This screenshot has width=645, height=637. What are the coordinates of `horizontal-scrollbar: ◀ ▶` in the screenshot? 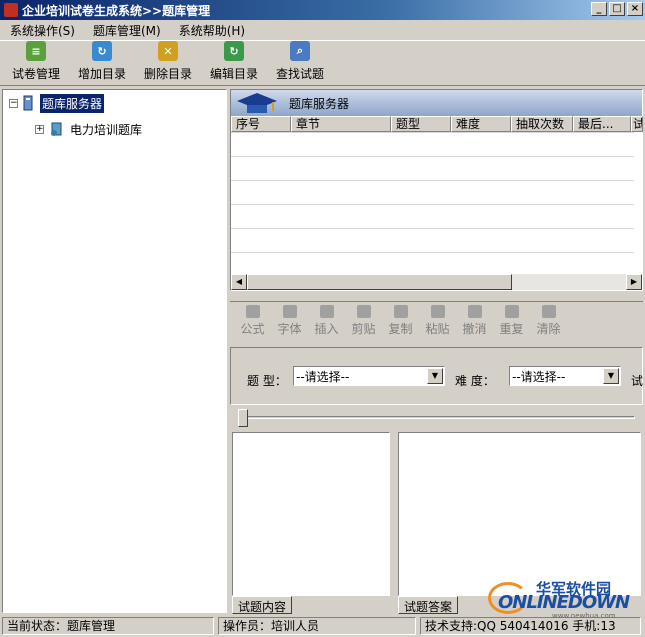 It's located at (436, 282).